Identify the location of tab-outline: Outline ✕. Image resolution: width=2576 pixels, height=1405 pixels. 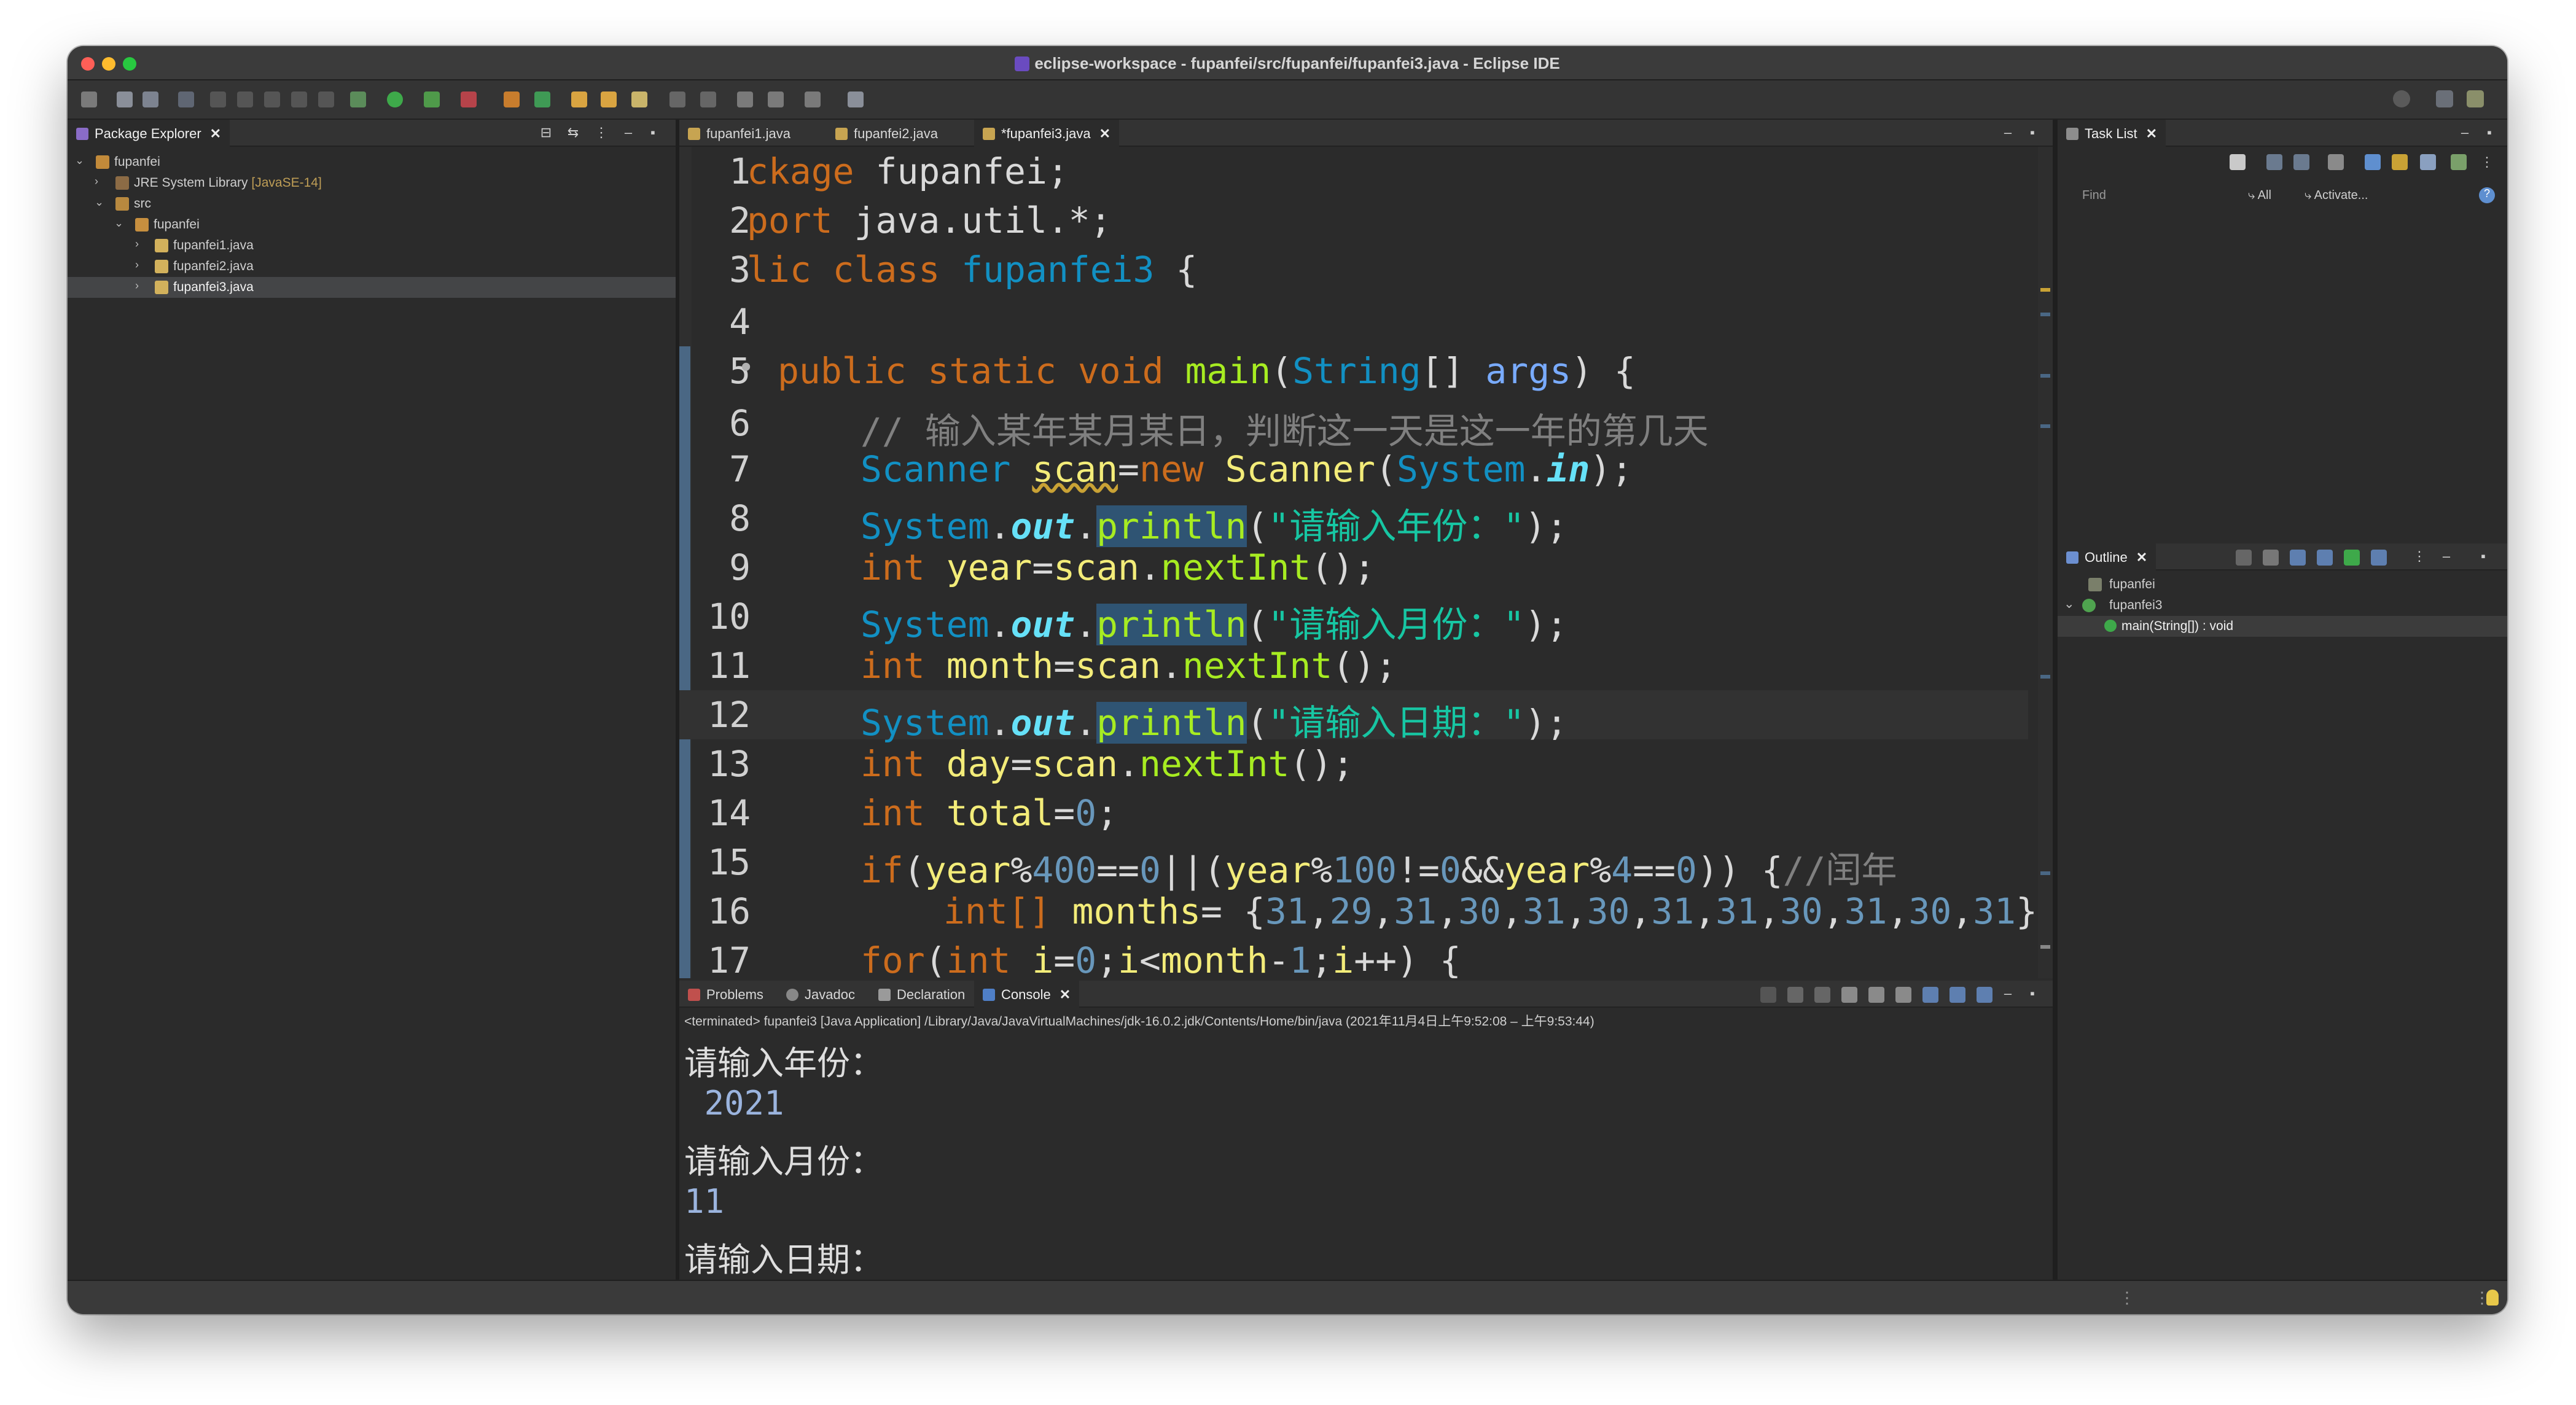
(2107, 556).